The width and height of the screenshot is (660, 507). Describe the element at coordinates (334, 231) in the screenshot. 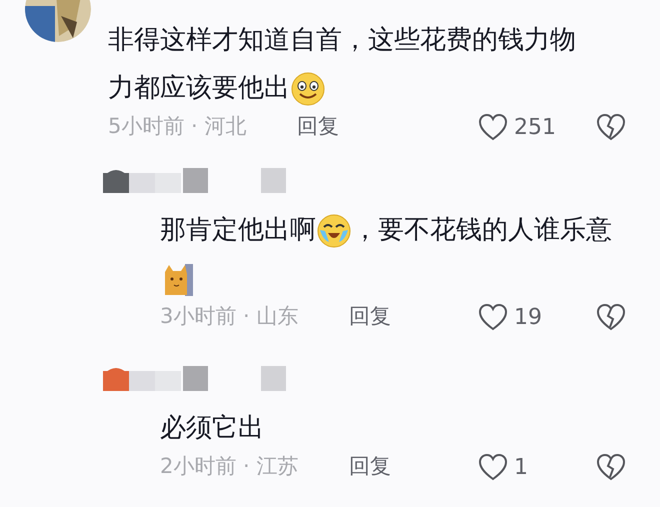

I see `crying-laughing-emoji-icon` at that location.